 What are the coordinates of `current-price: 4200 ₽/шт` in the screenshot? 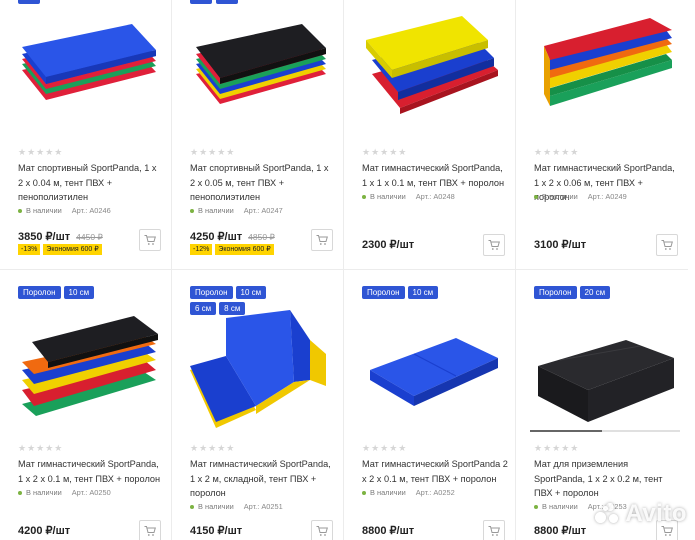 It's located at (44, 531).